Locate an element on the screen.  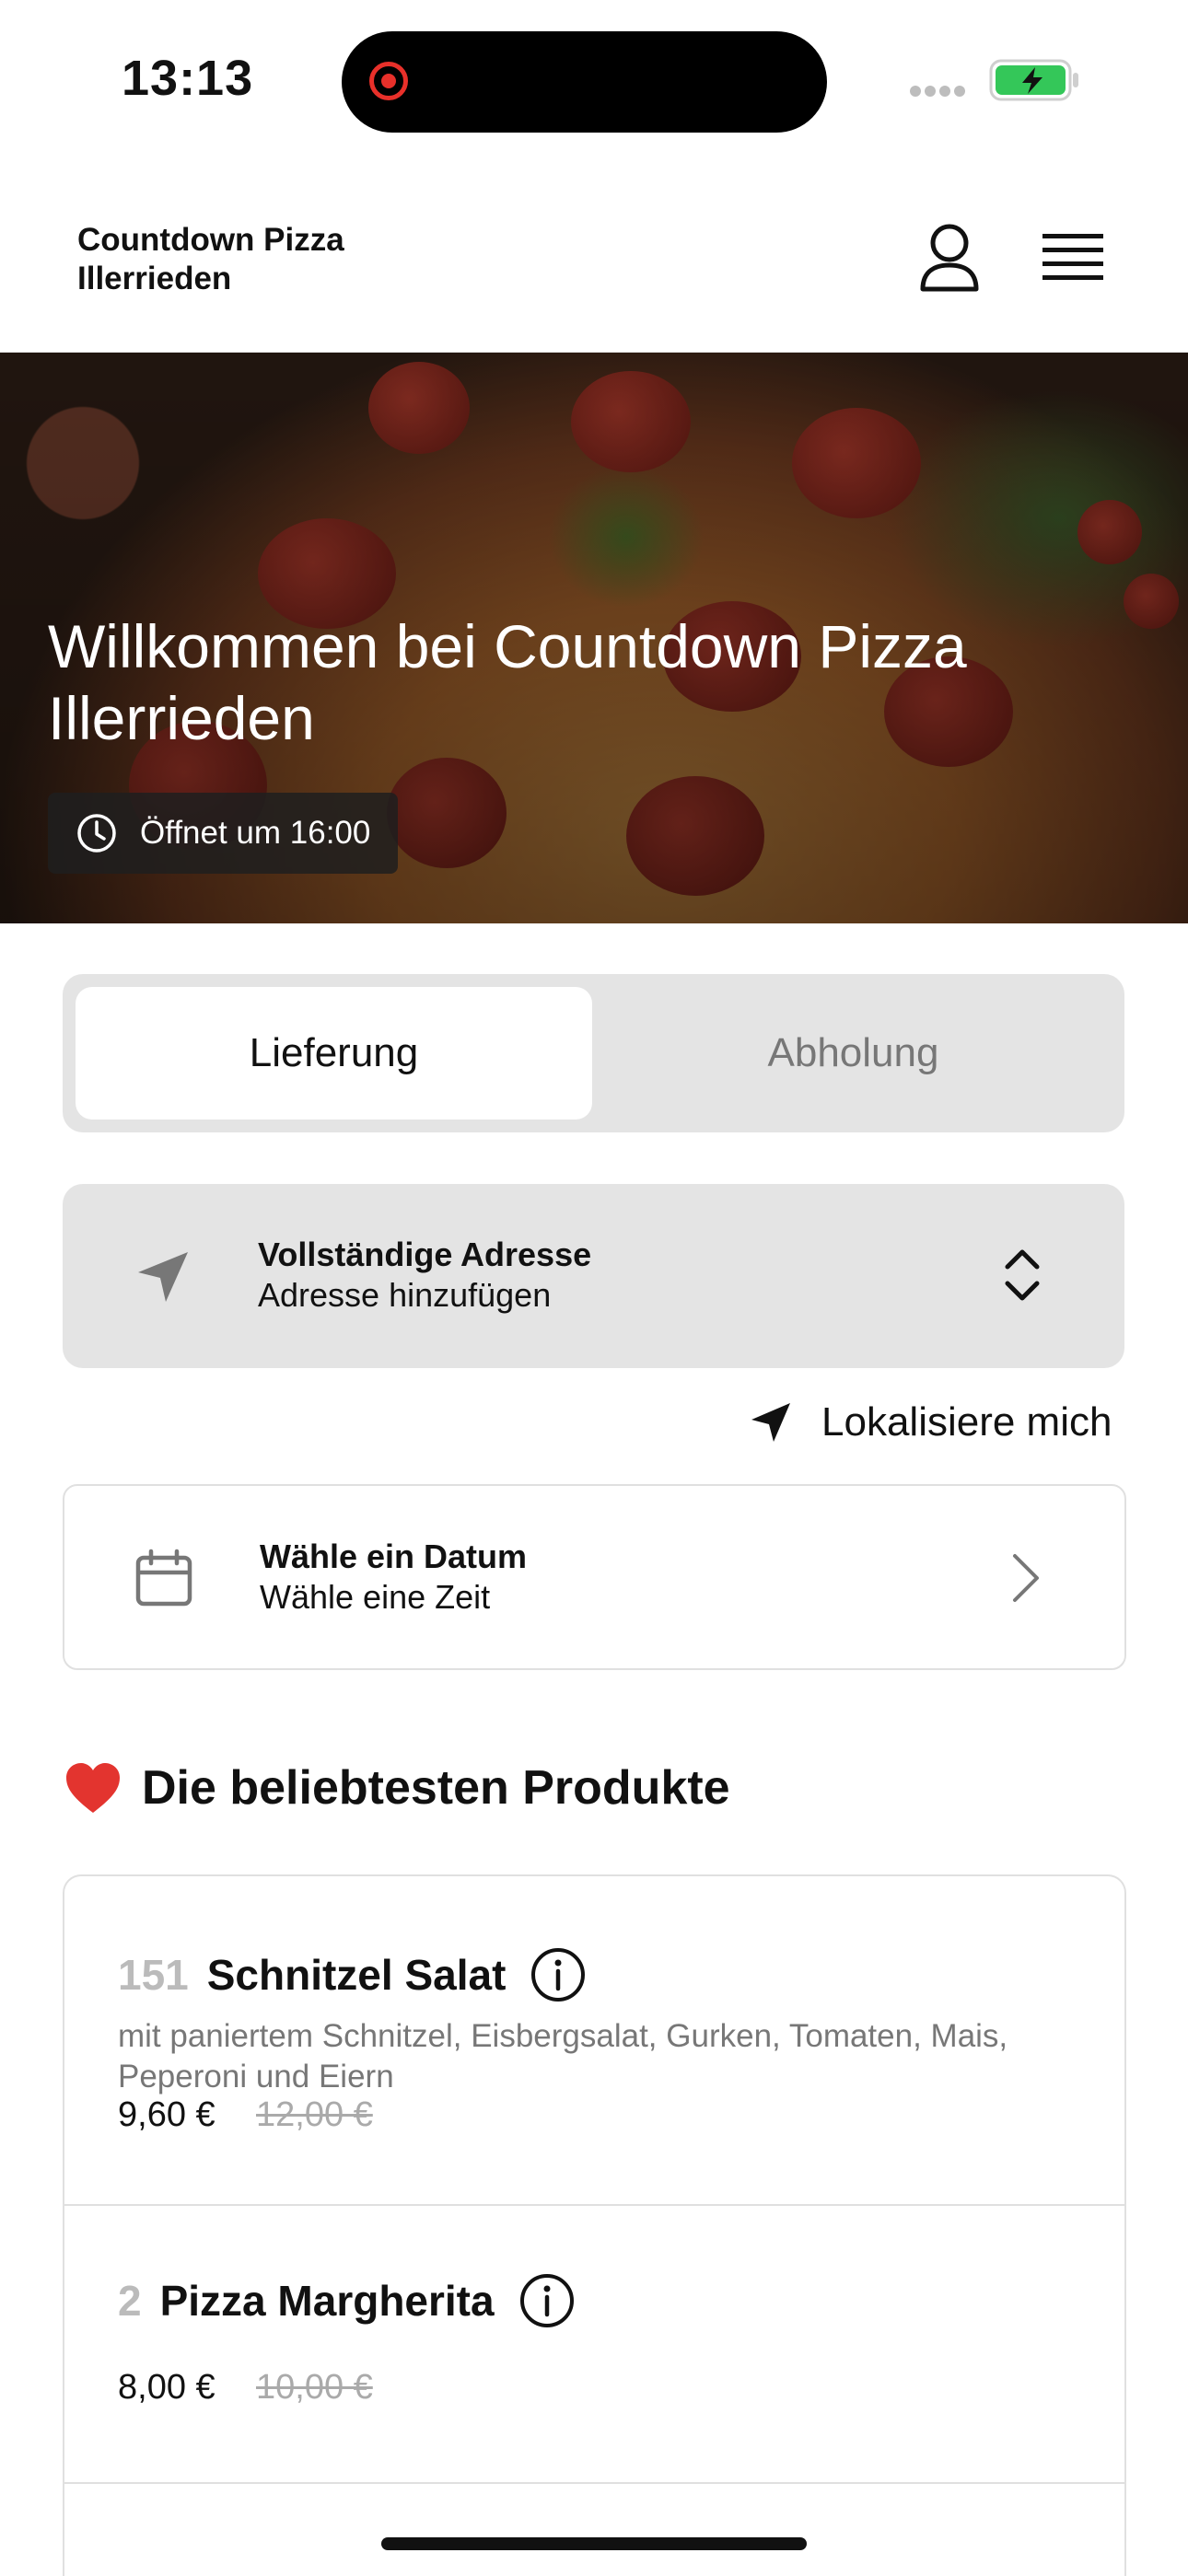
calendar-icon is located at coordinates (163, 1578).